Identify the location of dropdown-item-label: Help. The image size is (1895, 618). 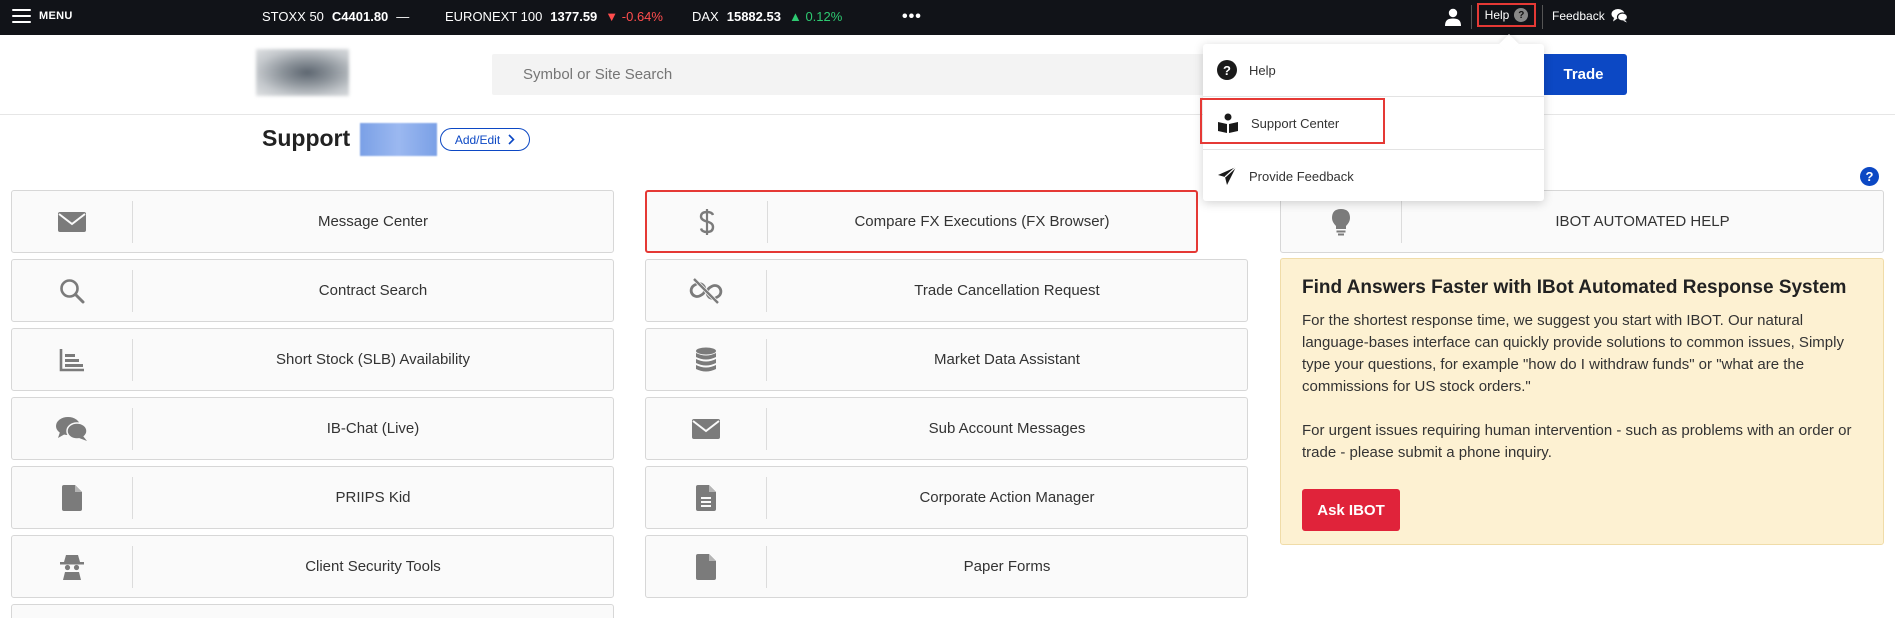
(1262, 70).